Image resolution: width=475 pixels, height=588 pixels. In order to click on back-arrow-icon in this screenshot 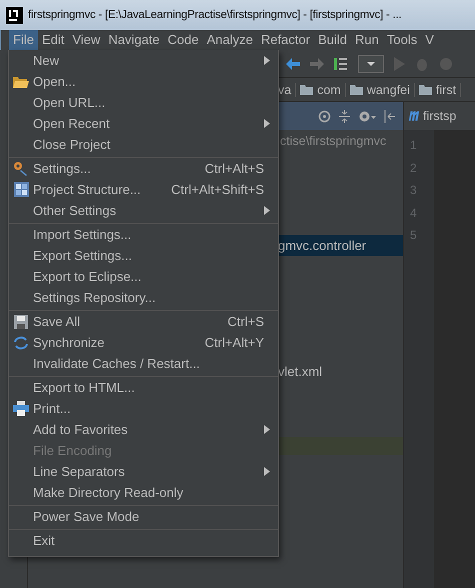, I will do `click(293, 64)`.